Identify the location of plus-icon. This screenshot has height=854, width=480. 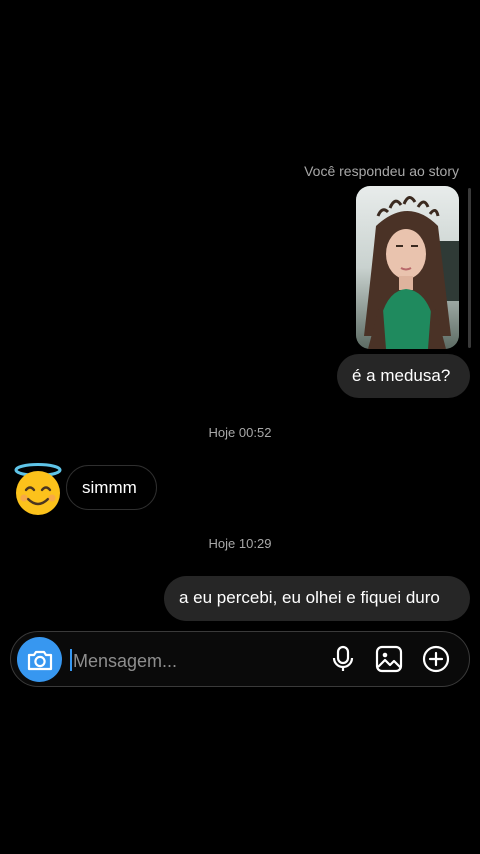
(436, 659).